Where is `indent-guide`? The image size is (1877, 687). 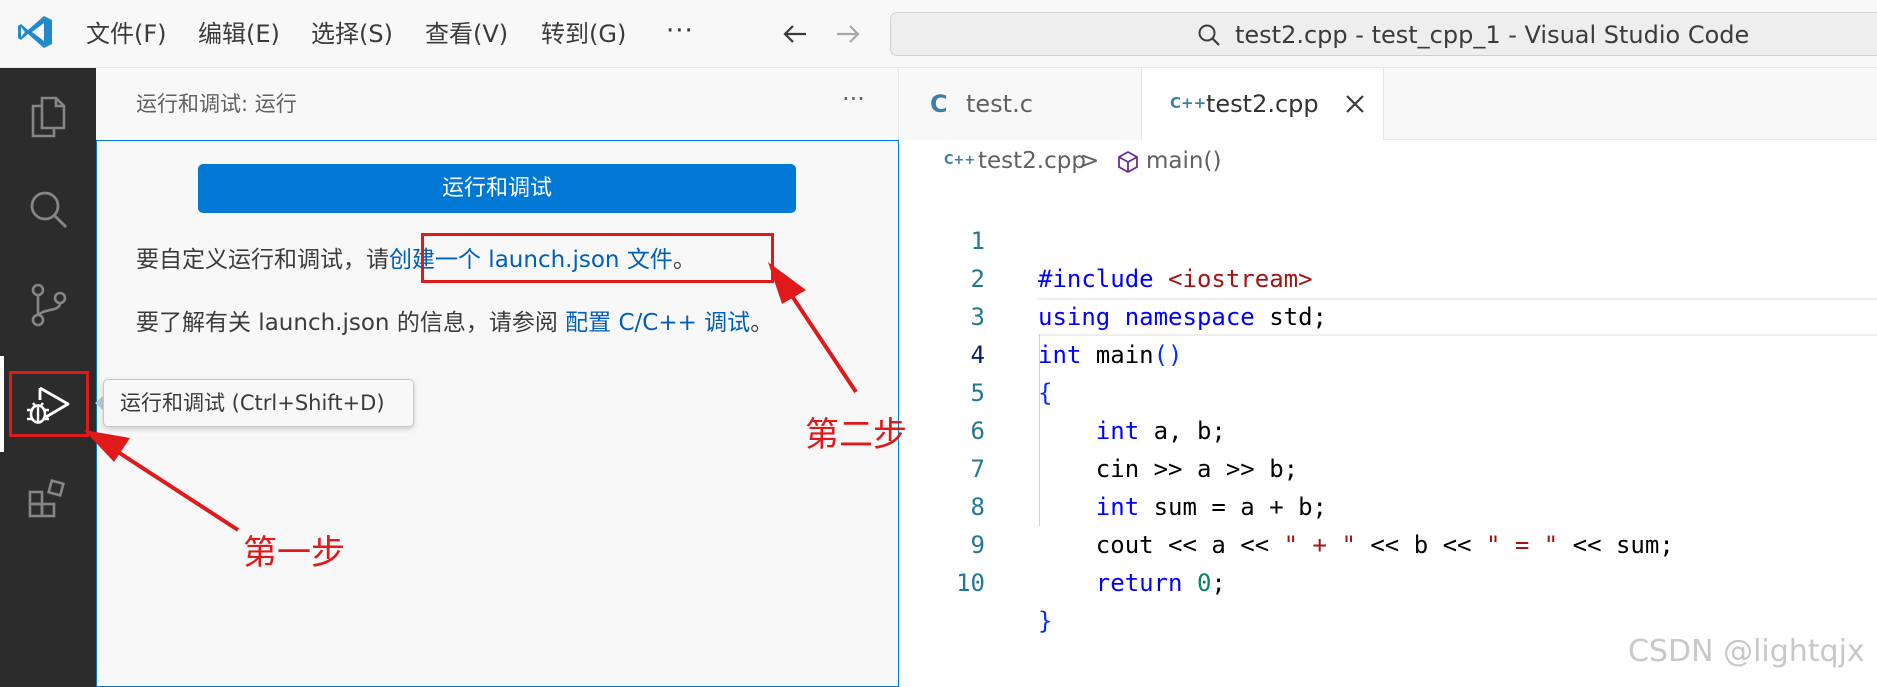 indent-guide is located at coordinates (1039, 430).